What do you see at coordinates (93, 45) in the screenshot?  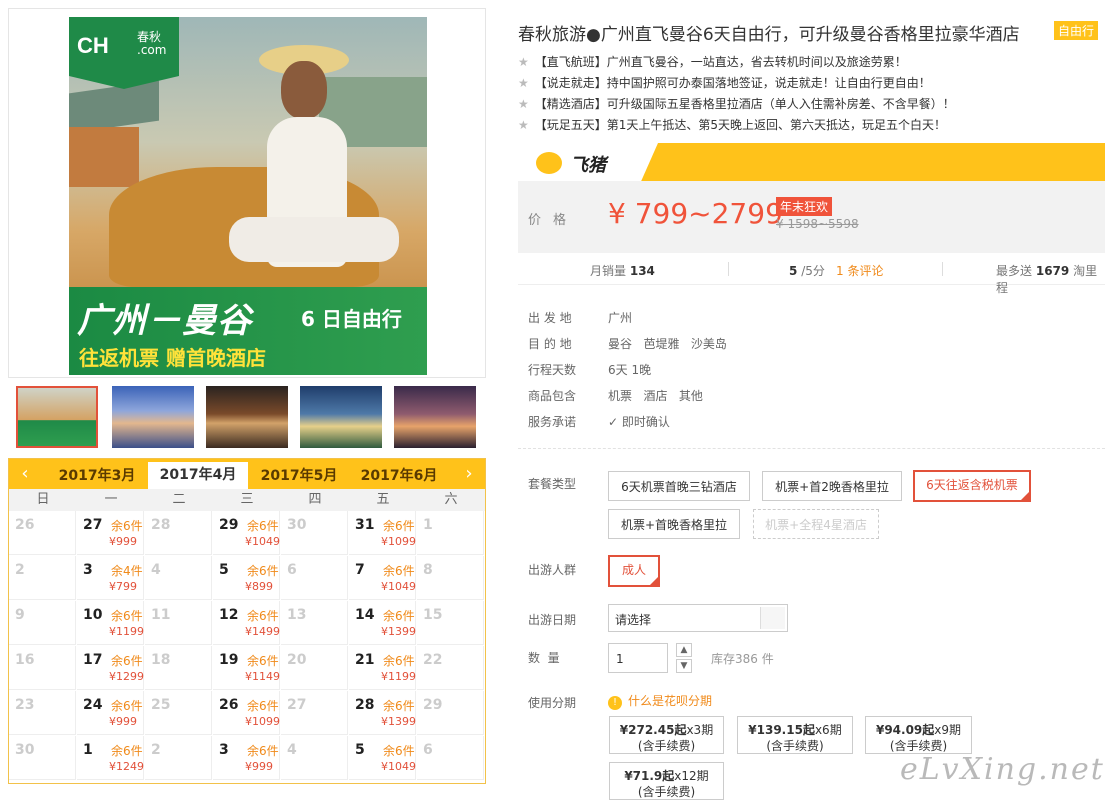 I see `brand-logo-text: CH` at bounding box center [93, 45].